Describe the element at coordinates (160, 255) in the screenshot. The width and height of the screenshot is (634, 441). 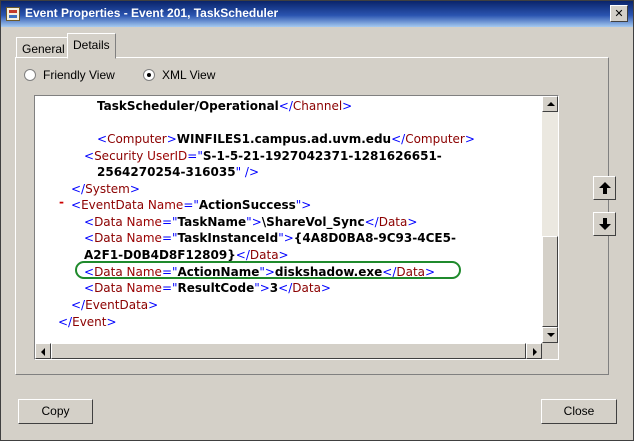
I see `xml-token: A2F1-D0B4D8F12809}` at that location.